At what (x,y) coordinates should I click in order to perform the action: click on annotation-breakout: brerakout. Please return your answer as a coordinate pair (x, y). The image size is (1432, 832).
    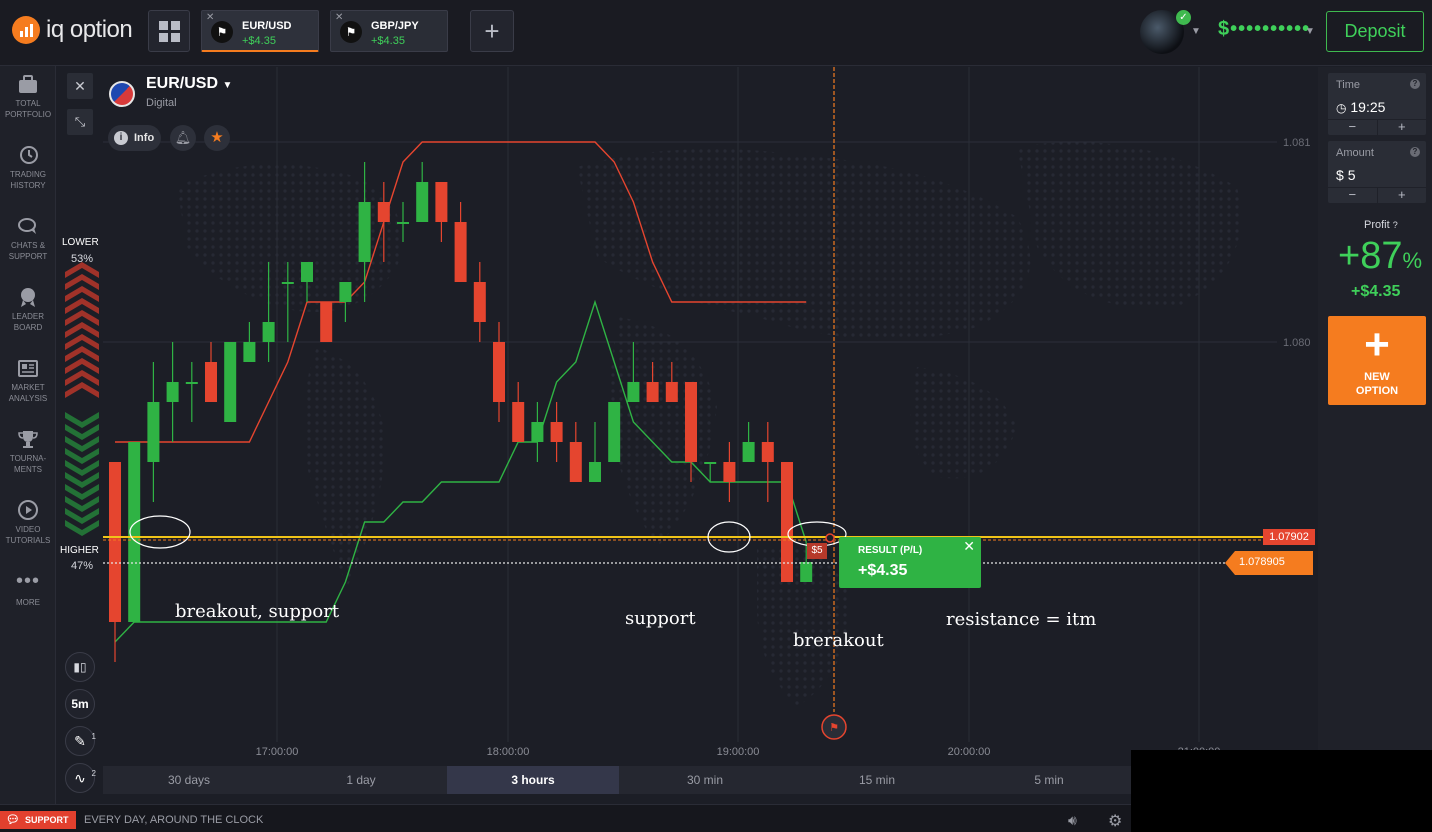
    Looking at the image, I should click on (838, 640).